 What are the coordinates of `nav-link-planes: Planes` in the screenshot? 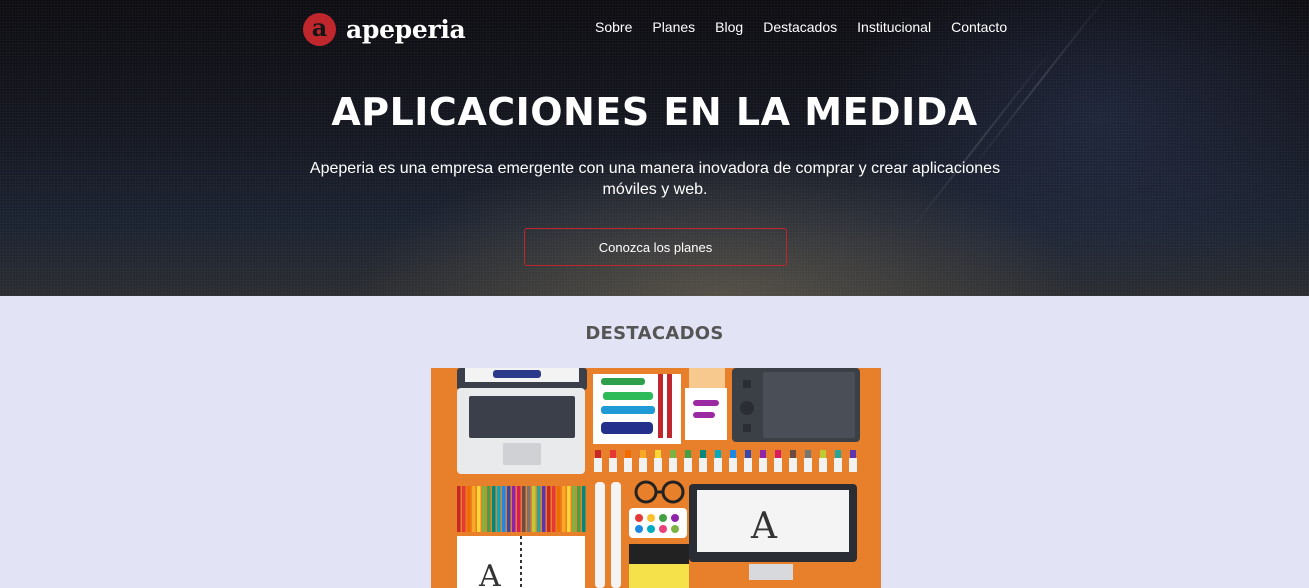 It's located at (673, 27).